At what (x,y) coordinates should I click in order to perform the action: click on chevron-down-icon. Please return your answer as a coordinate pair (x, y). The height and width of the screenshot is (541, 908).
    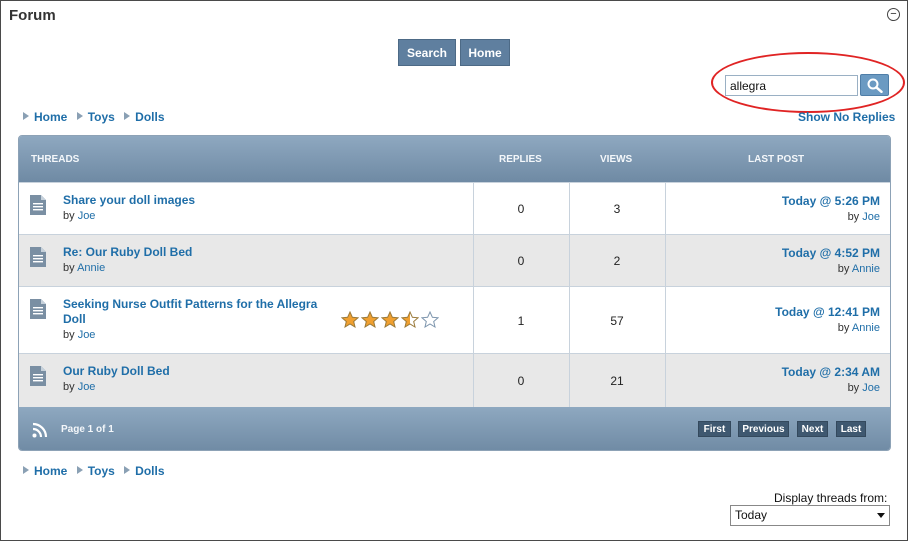
    Looking at the image, I should click on (881, 515).